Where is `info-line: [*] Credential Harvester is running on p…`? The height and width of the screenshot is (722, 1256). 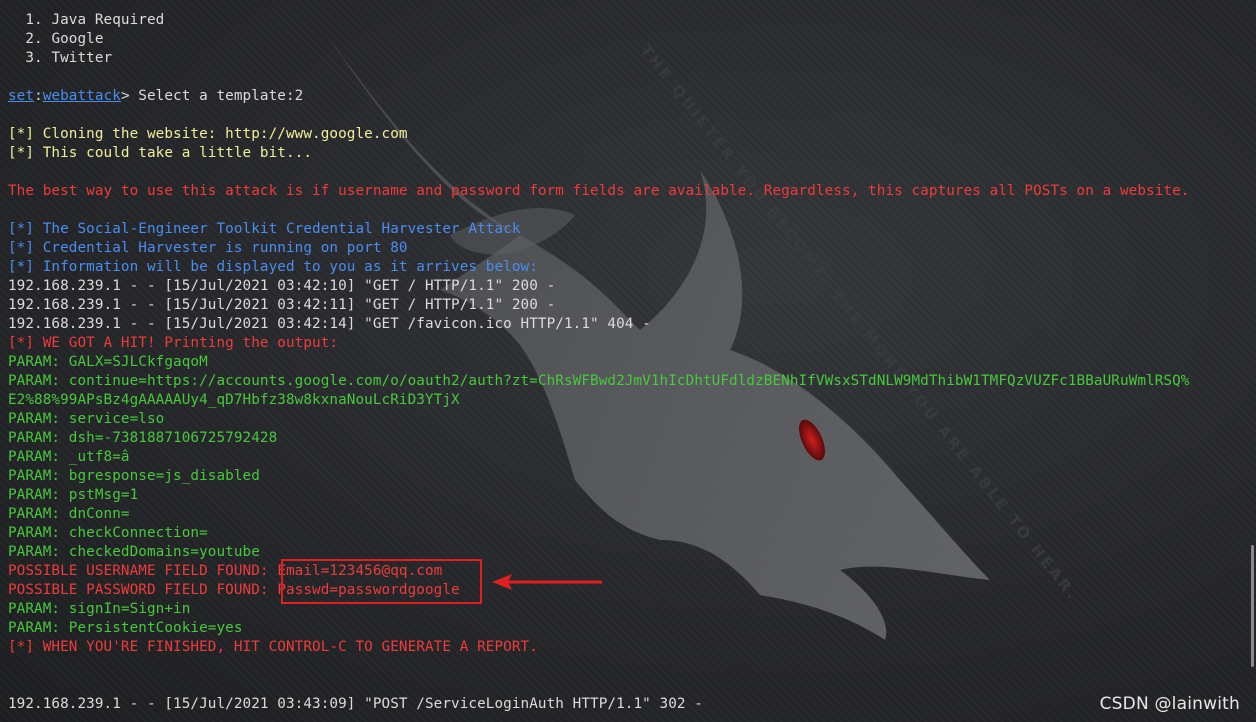 info-line: [*] Credential Harvester is running on p… is located at coordinates (628, 248).